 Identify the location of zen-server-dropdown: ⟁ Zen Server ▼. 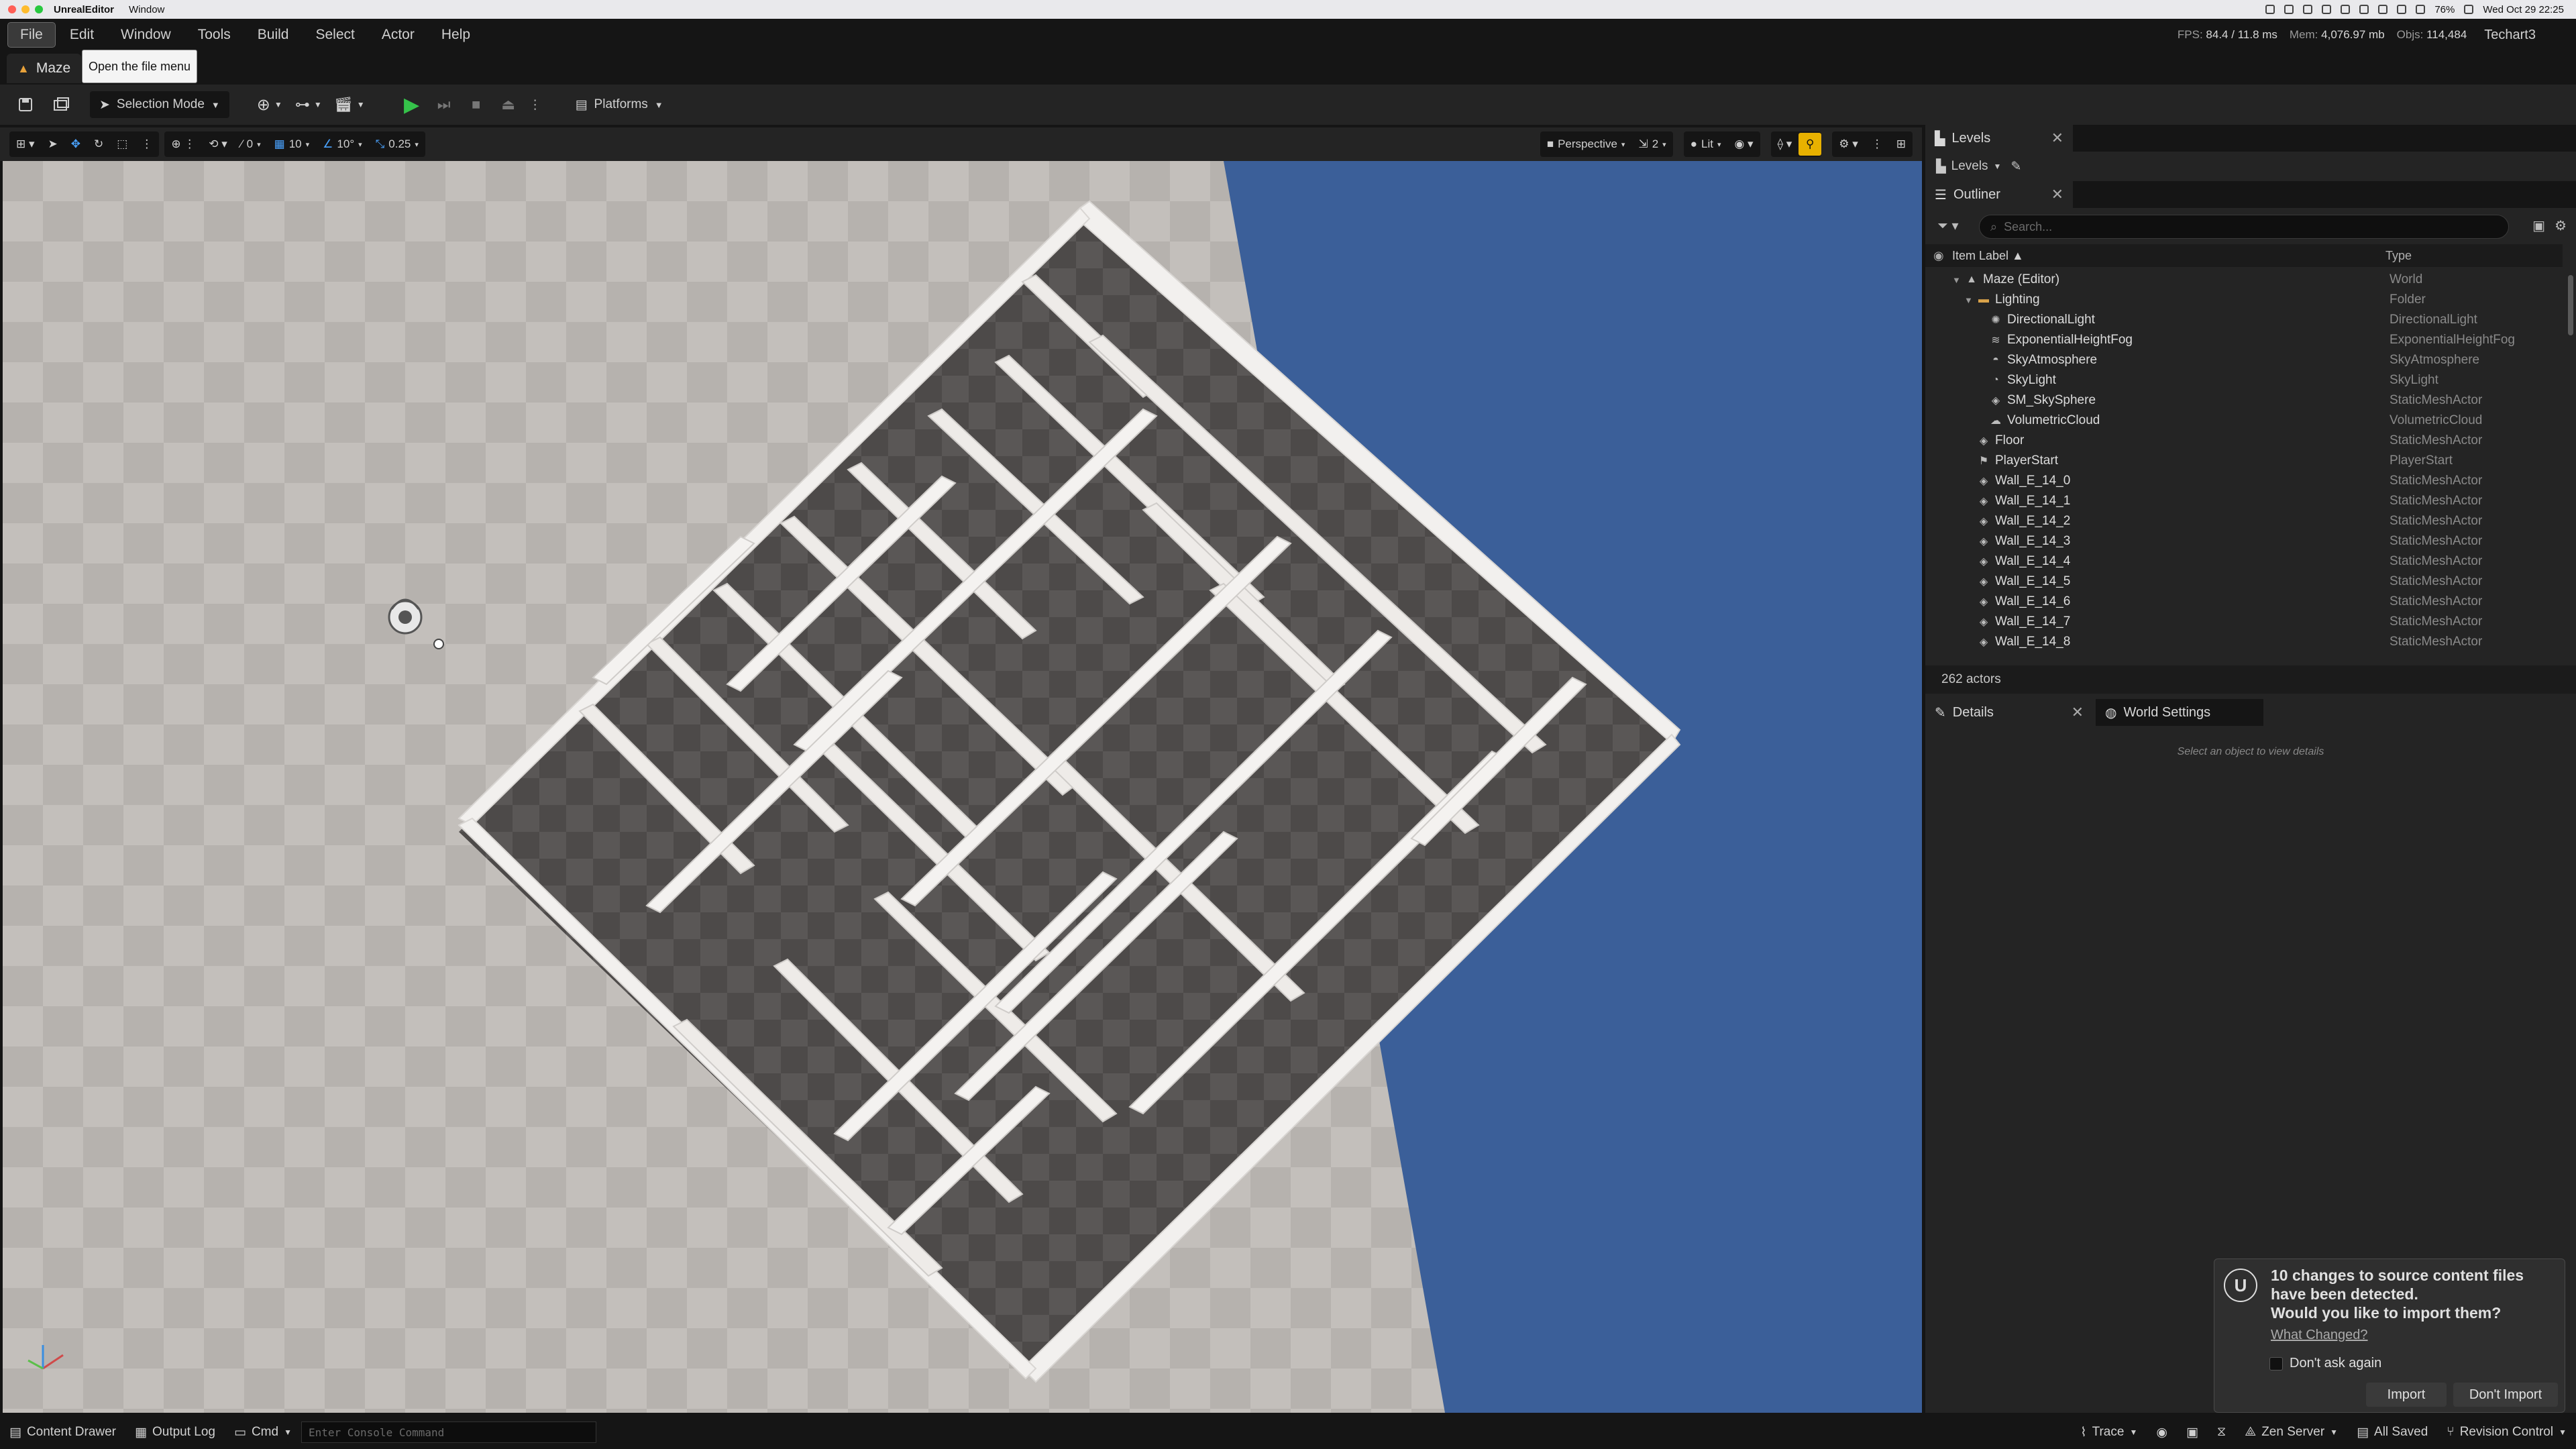
(2291, 1432).